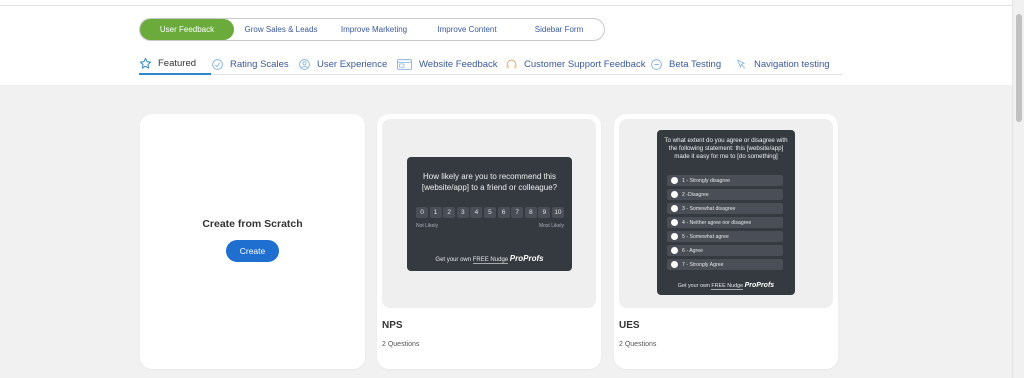 The image size is (1024, 378). I want to click on answer-option: 7 - Strongly Agree, so click(725, 264).